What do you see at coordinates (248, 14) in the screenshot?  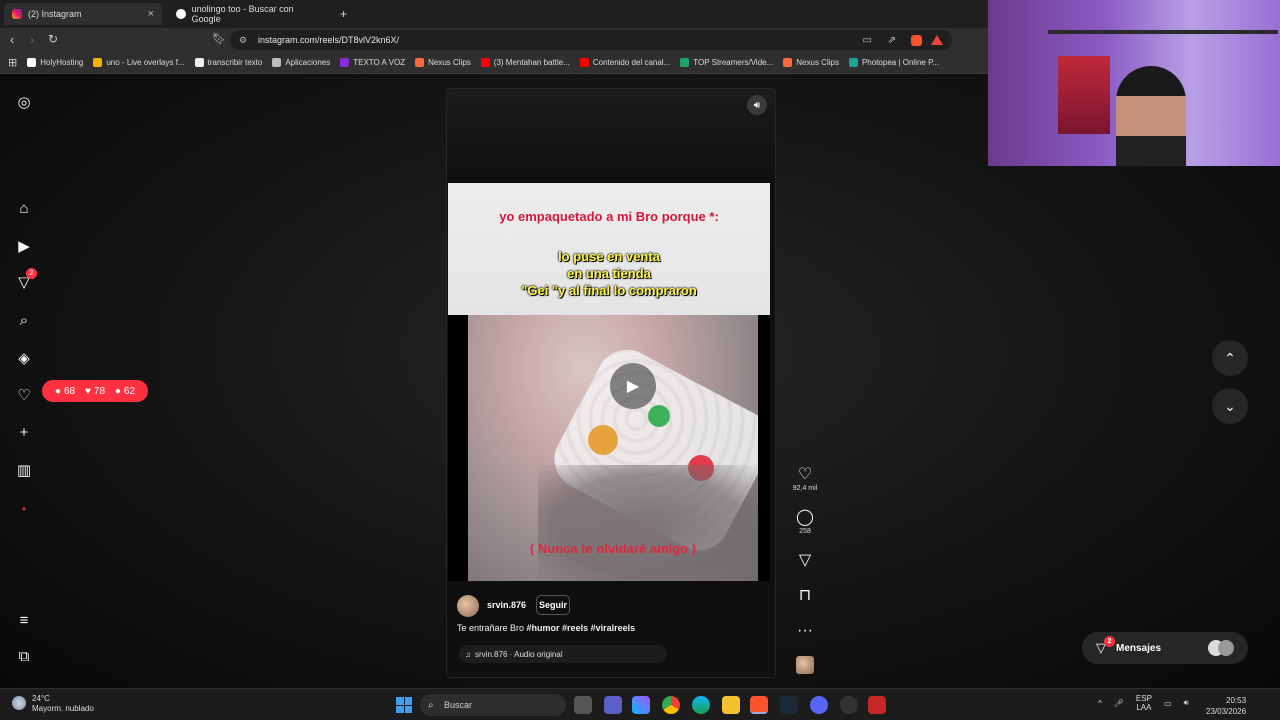 I see `tab-google-search: unolingo too - Buscar con Google` at bounding box center [248, 14].